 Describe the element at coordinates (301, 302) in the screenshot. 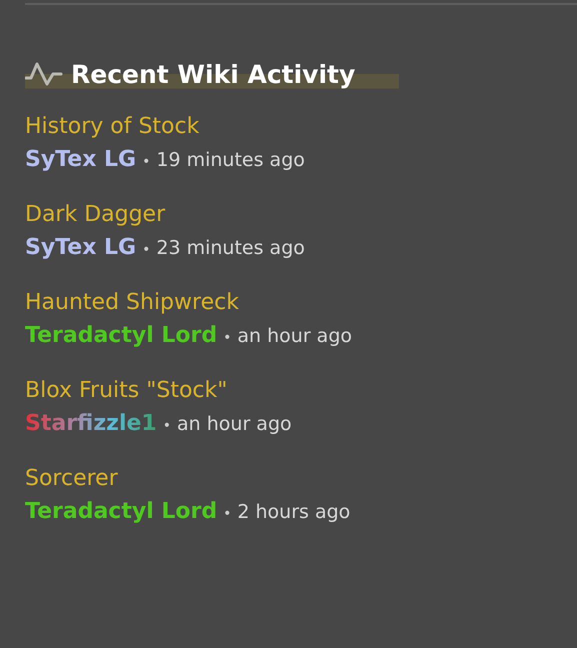

I see `page-link: Haunted Shipwreck` at that location.